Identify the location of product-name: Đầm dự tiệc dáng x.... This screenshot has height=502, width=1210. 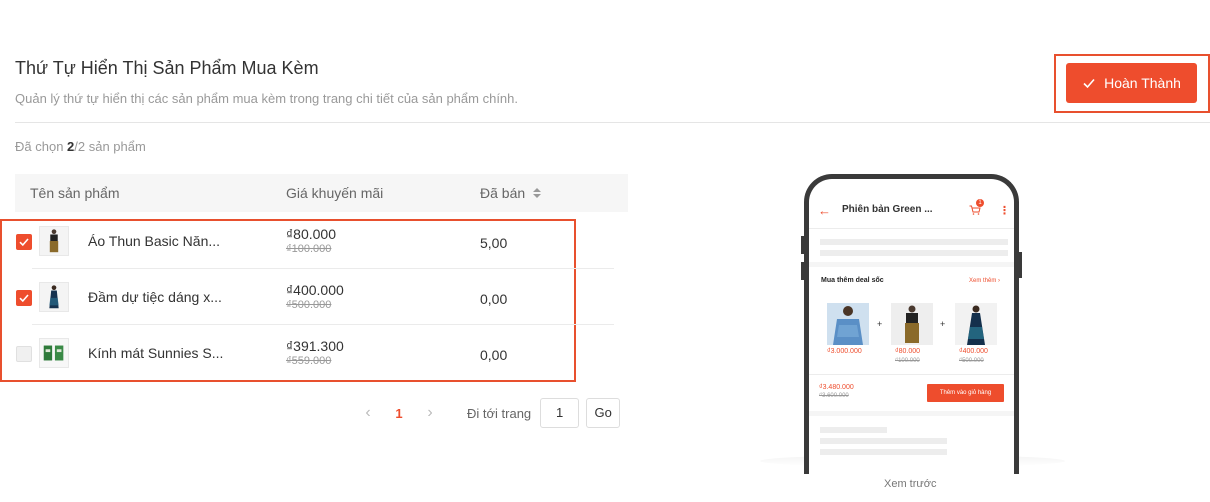
(155, 297).